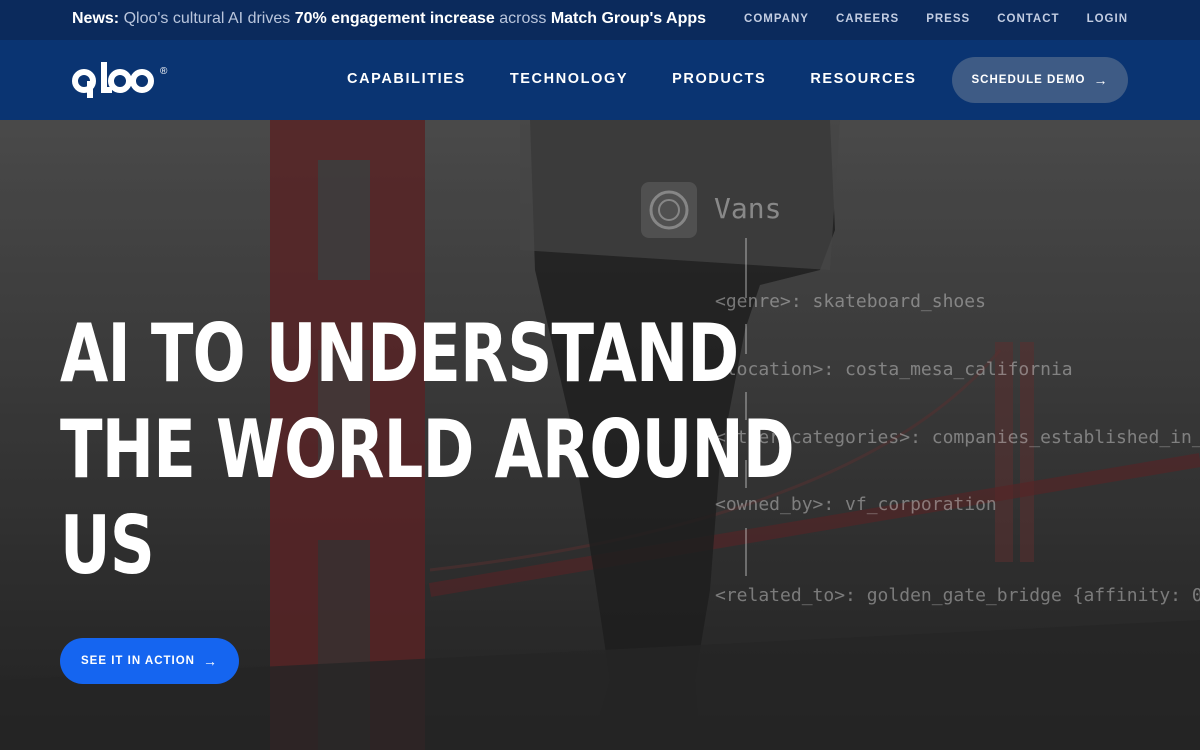 This screenshot has height=750, width=1200. Describe the element at coordinates (399, 353) in the screenshot. I see `headline-line-1: AI TO UNDERSTAND` at that location.